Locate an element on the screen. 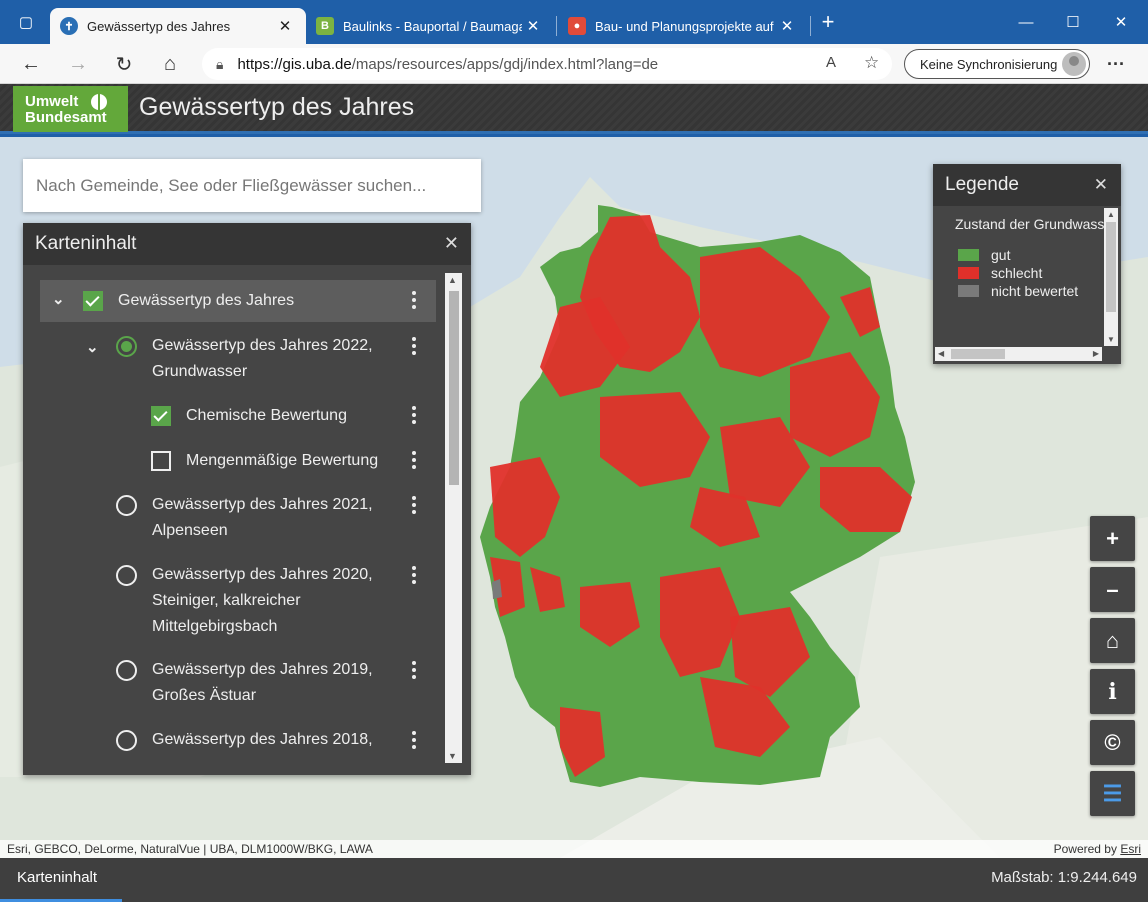  tab-title: Baulinks - Bauportal / Baumagaz is located at coordinates (432, 26).